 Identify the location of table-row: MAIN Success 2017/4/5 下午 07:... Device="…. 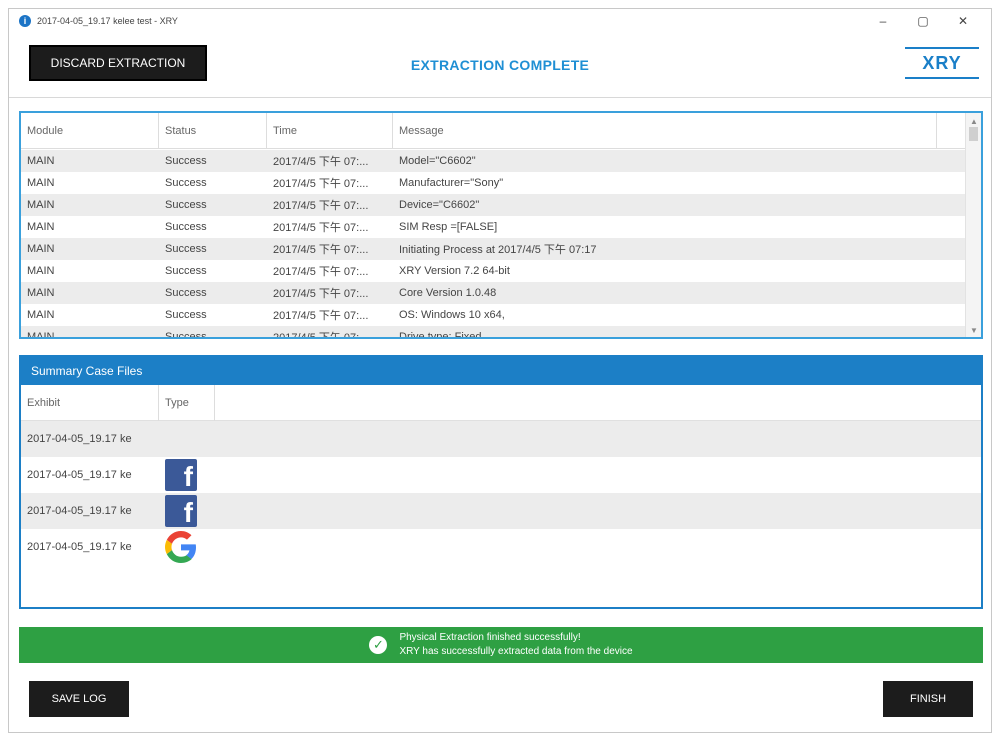
(493, 205).